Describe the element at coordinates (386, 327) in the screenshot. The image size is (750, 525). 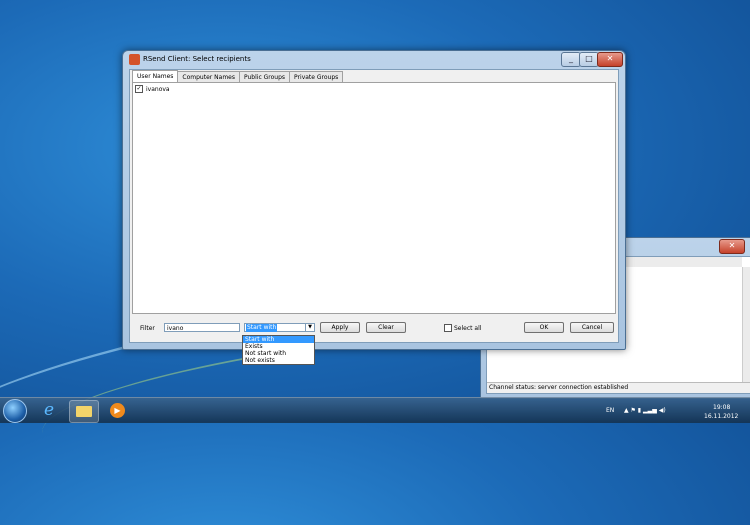
I see `clear-button: Clear` at that location.